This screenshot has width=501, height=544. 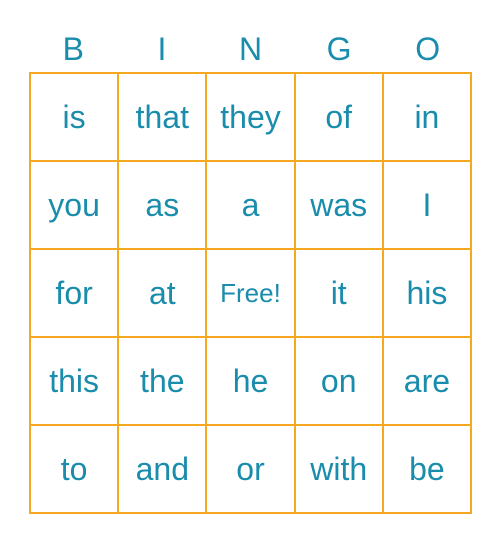 I want to click on bingo-cell: be, so click(x=426, y=469).